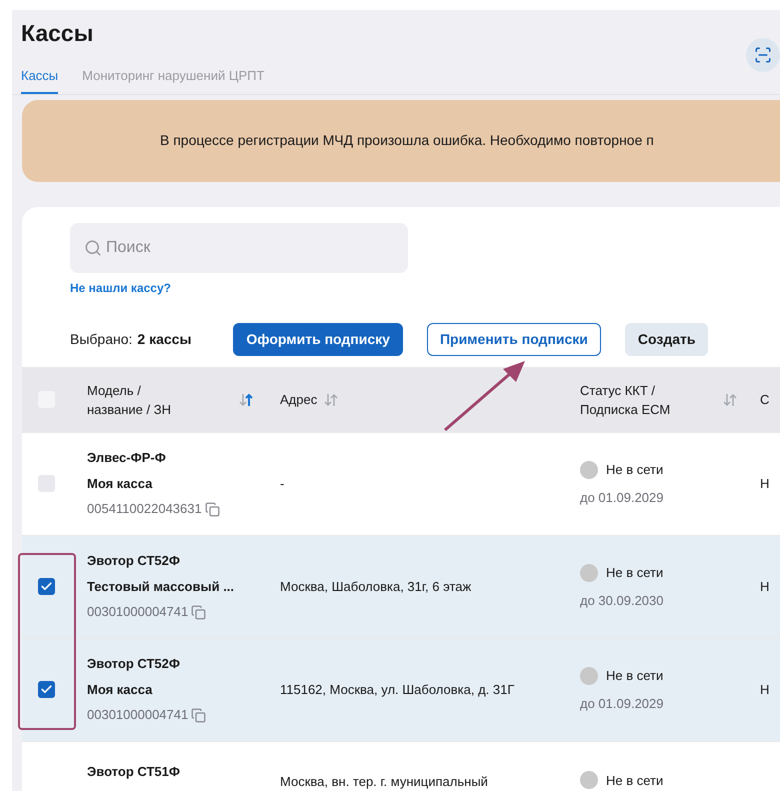 Image resolution: width=780 pixels, height=791 pixels. What do you see at coordinates (57, 33) in the screenshot?
I see `page-title: Кассы` at bounding box center [57, 33].